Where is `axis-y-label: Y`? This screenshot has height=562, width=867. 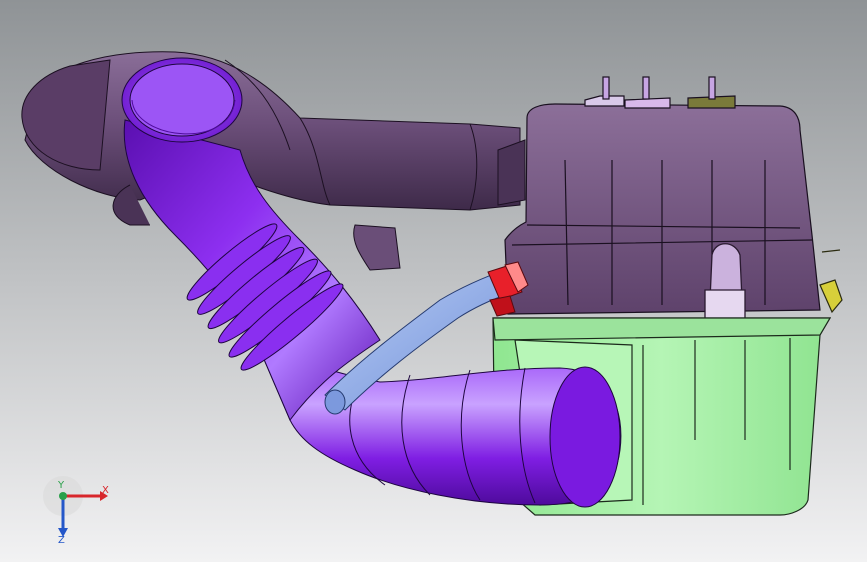 axis-y-label: Y is located at coordinates (61, 485).